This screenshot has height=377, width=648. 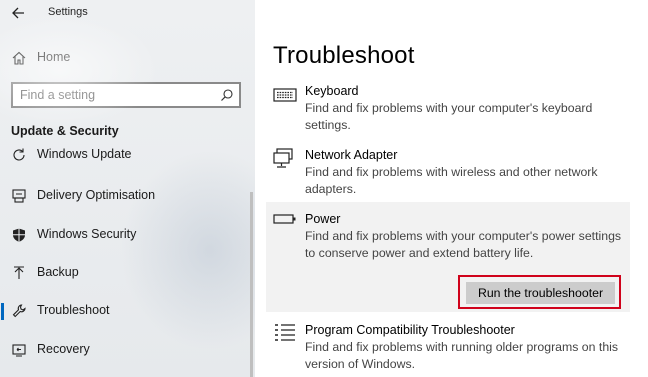 I want to click on item-title: Program Compatibility Troubleshooter, so click(x=410, y=330).